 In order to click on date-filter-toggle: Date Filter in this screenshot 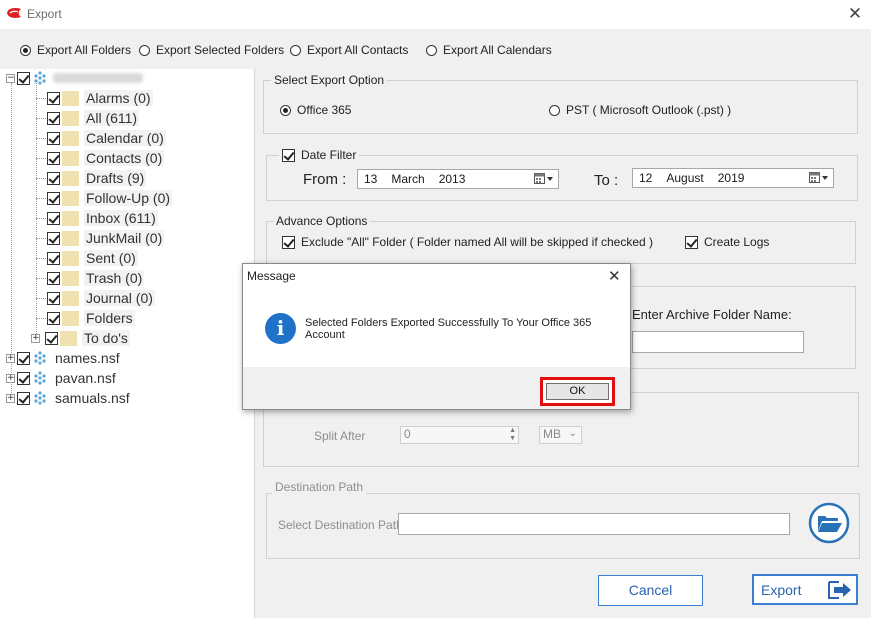, I will do `click(319, 155)`.